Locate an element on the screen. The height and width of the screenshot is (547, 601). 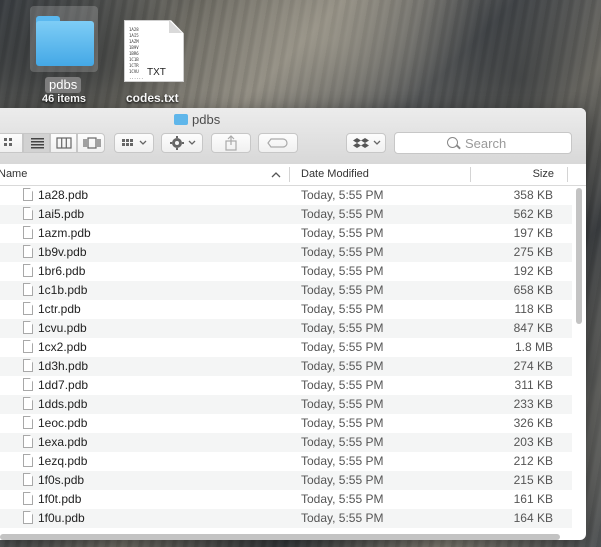
file-size: 118 KB is located at coordinates (533, 309).